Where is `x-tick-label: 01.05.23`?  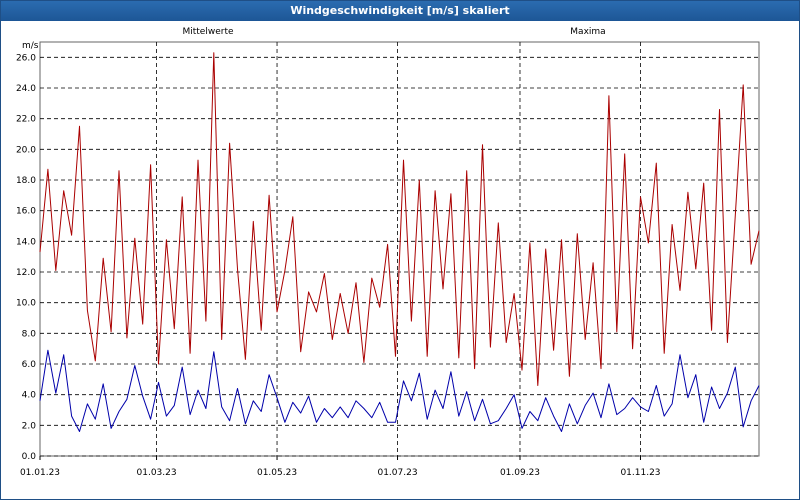
x-tick-label: 01.05.23 is located at coordinates (277, 473).